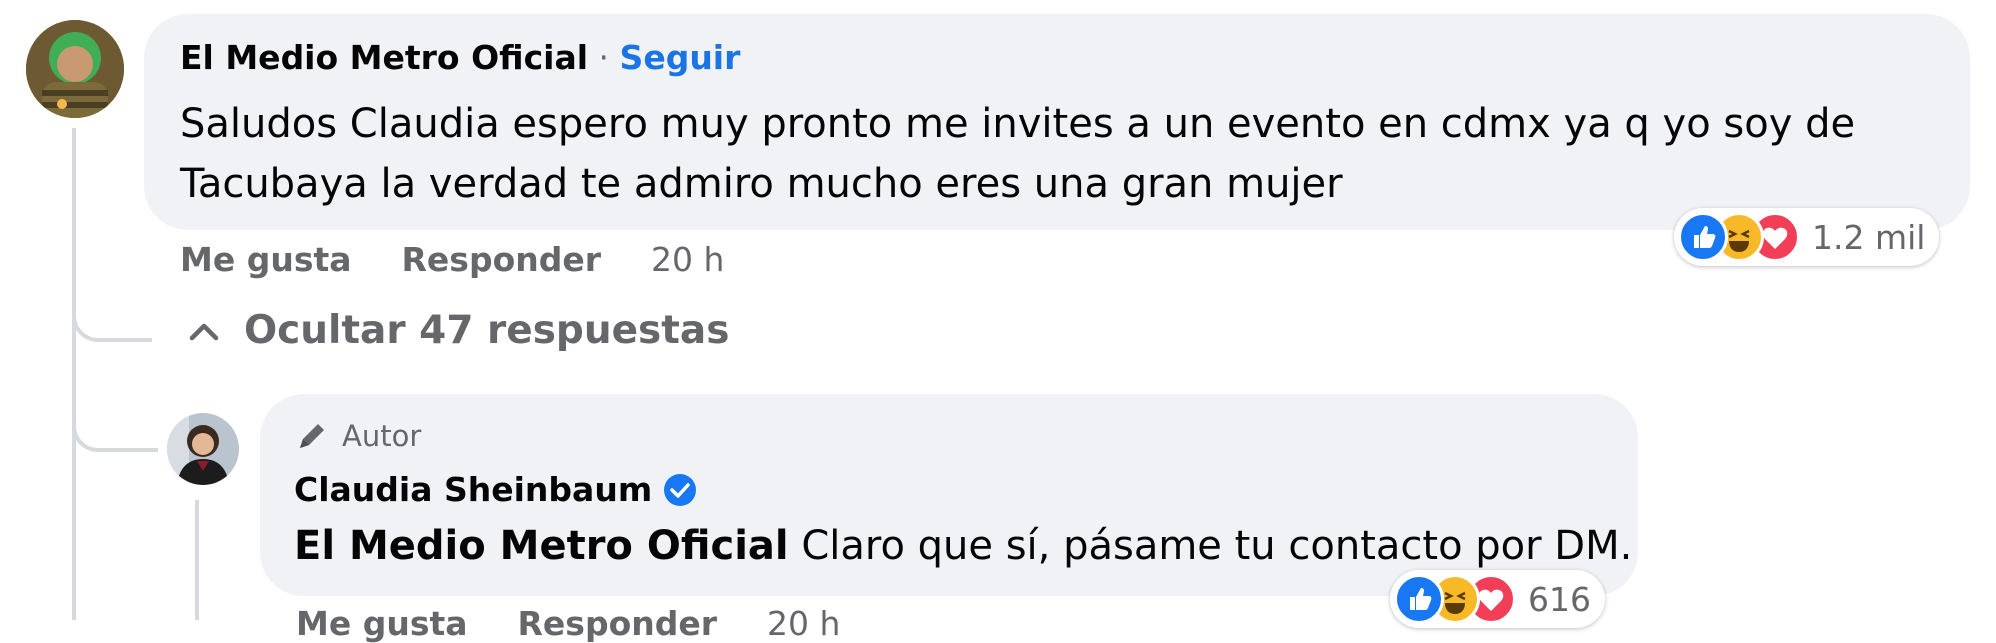  I want to click on hide-replies-button: Ocultar 47 respuestas, so click(457, 330).